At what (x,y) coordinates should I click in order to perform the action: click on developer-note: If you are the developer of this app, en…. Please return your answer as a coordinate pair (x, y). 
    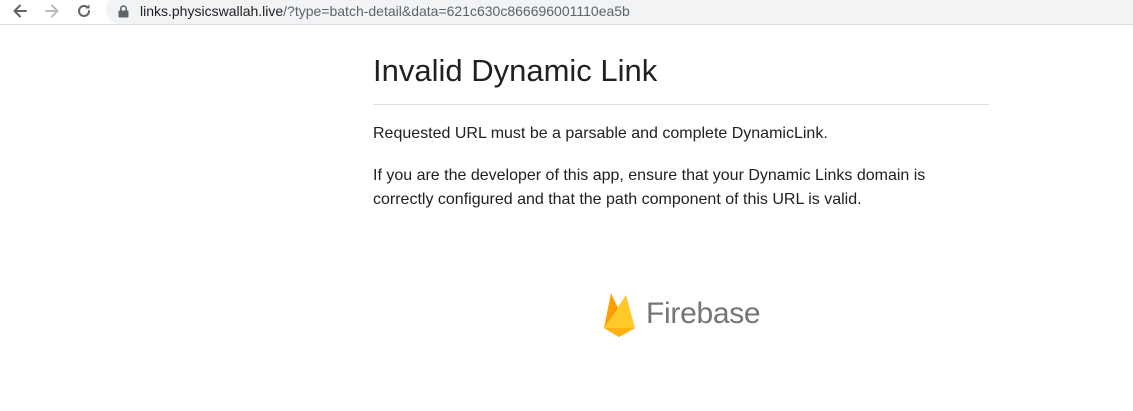
    Looking at the image, I should click on (673, 188).